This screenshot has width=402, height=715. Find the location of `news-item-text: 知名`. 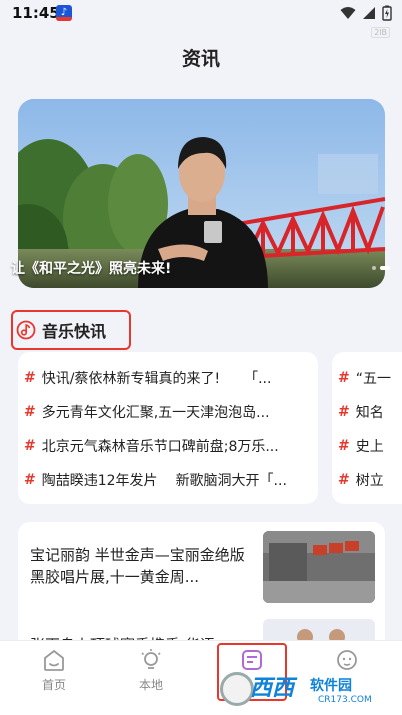

news-item-text: 知名 is located at coordinates (369, 413).